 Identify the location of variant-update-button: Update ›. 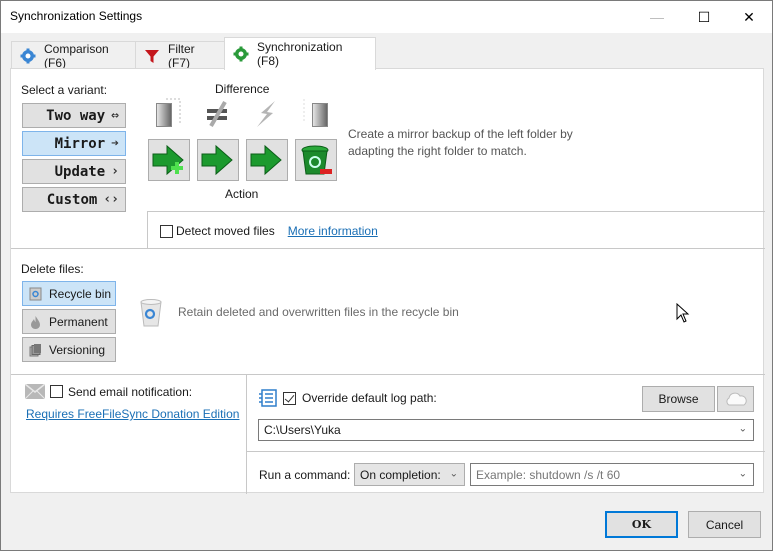
(74, 171).